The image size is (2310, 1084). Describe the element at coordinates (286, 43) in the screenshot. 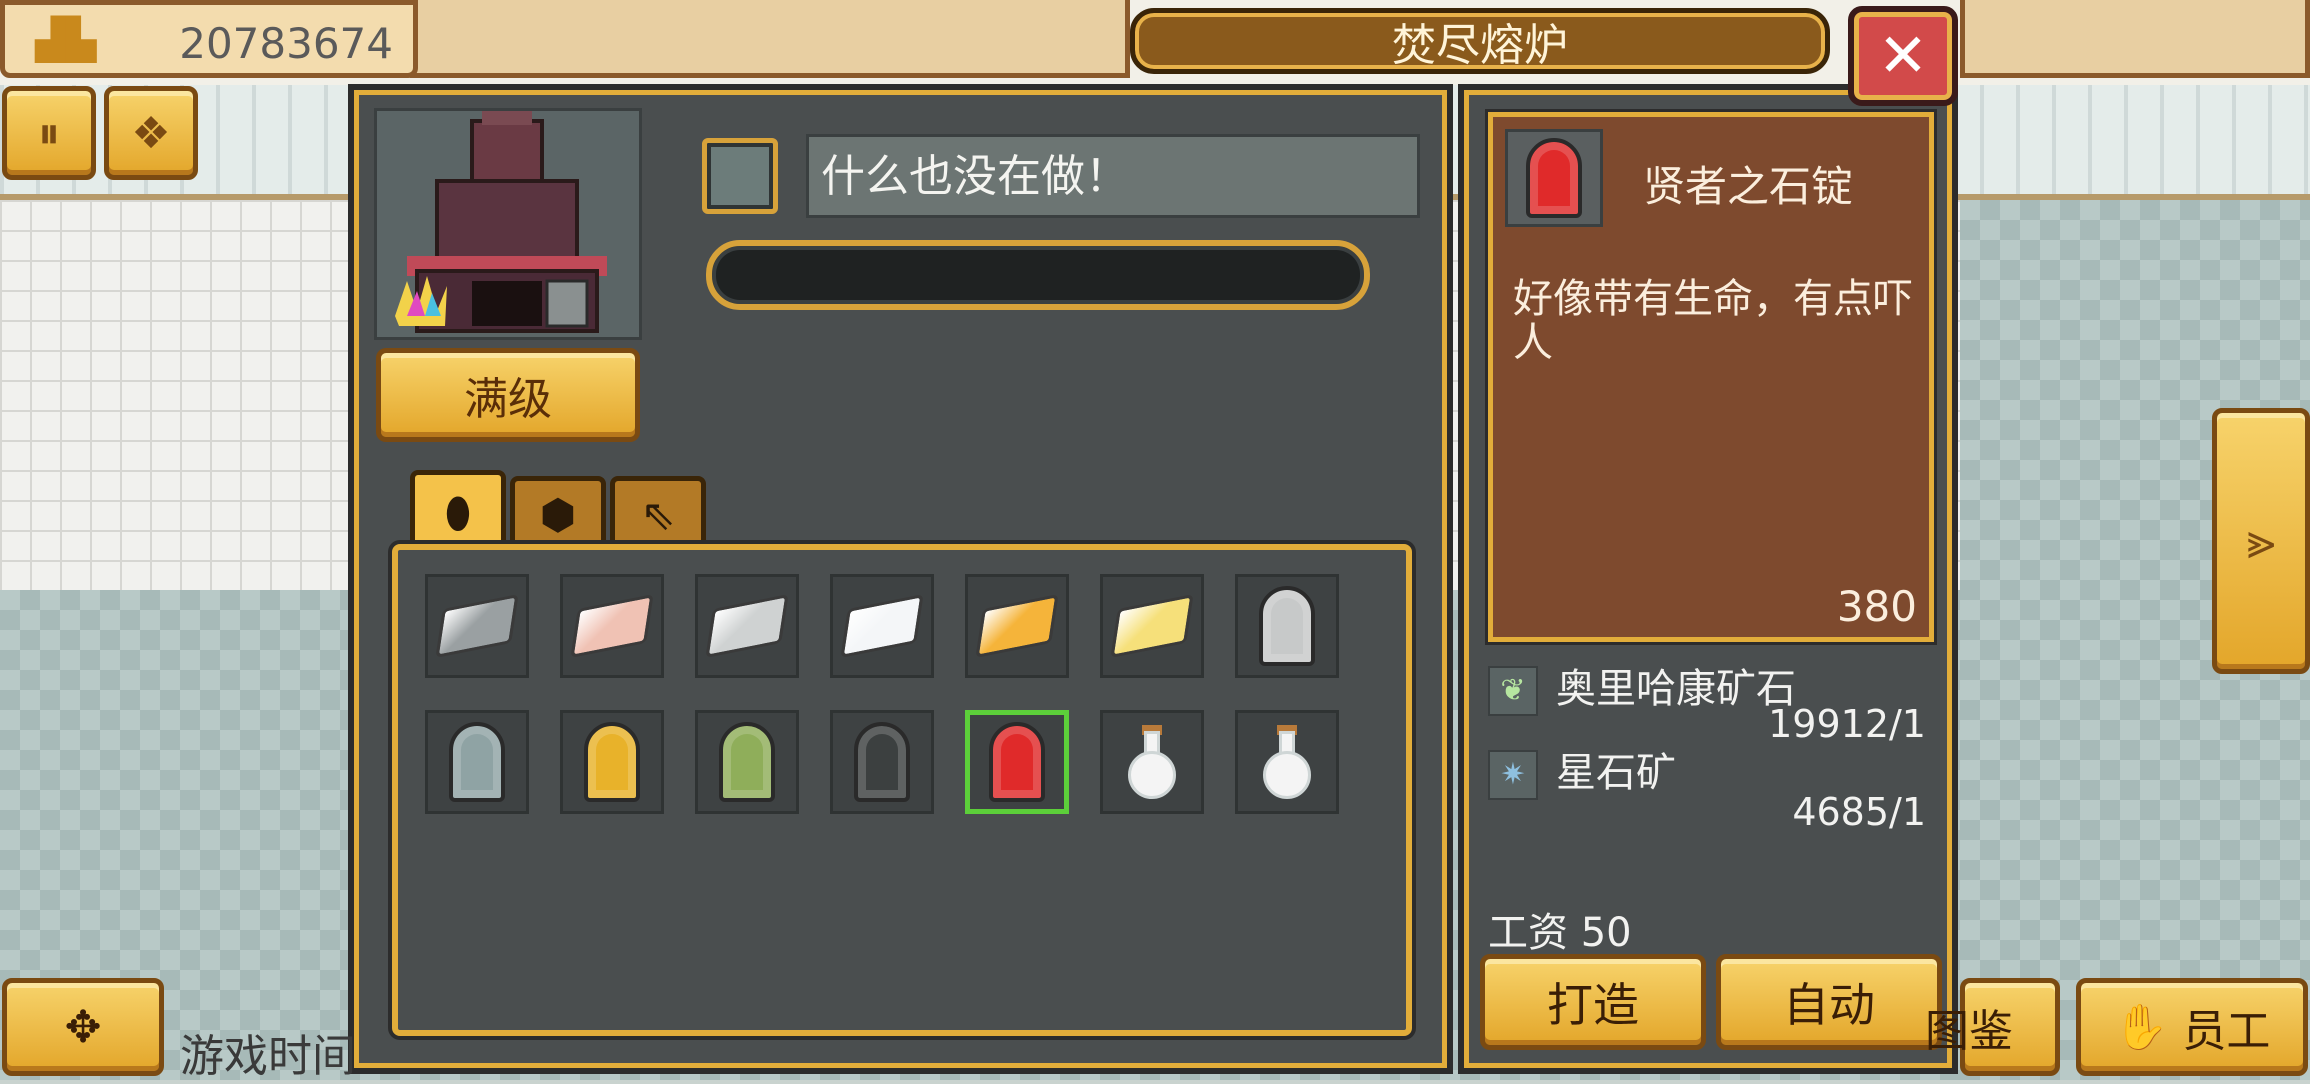

I see `coins-value: 20783674` at that location.